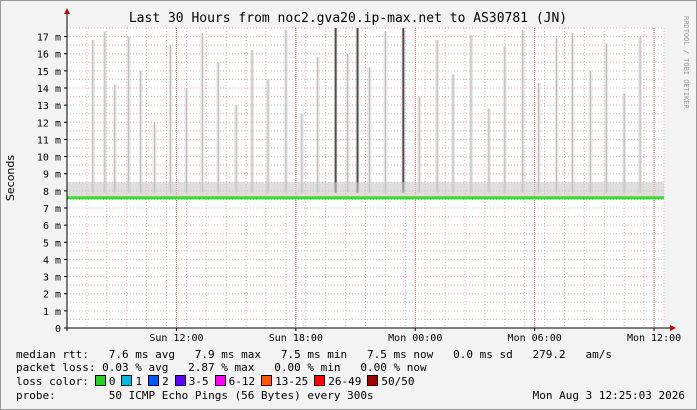 This screenshot has width=697, height=410. Describe the element at coordinates (345, 381) in the screenshot. I see `loss-color-item-label: 26-49` at that location.